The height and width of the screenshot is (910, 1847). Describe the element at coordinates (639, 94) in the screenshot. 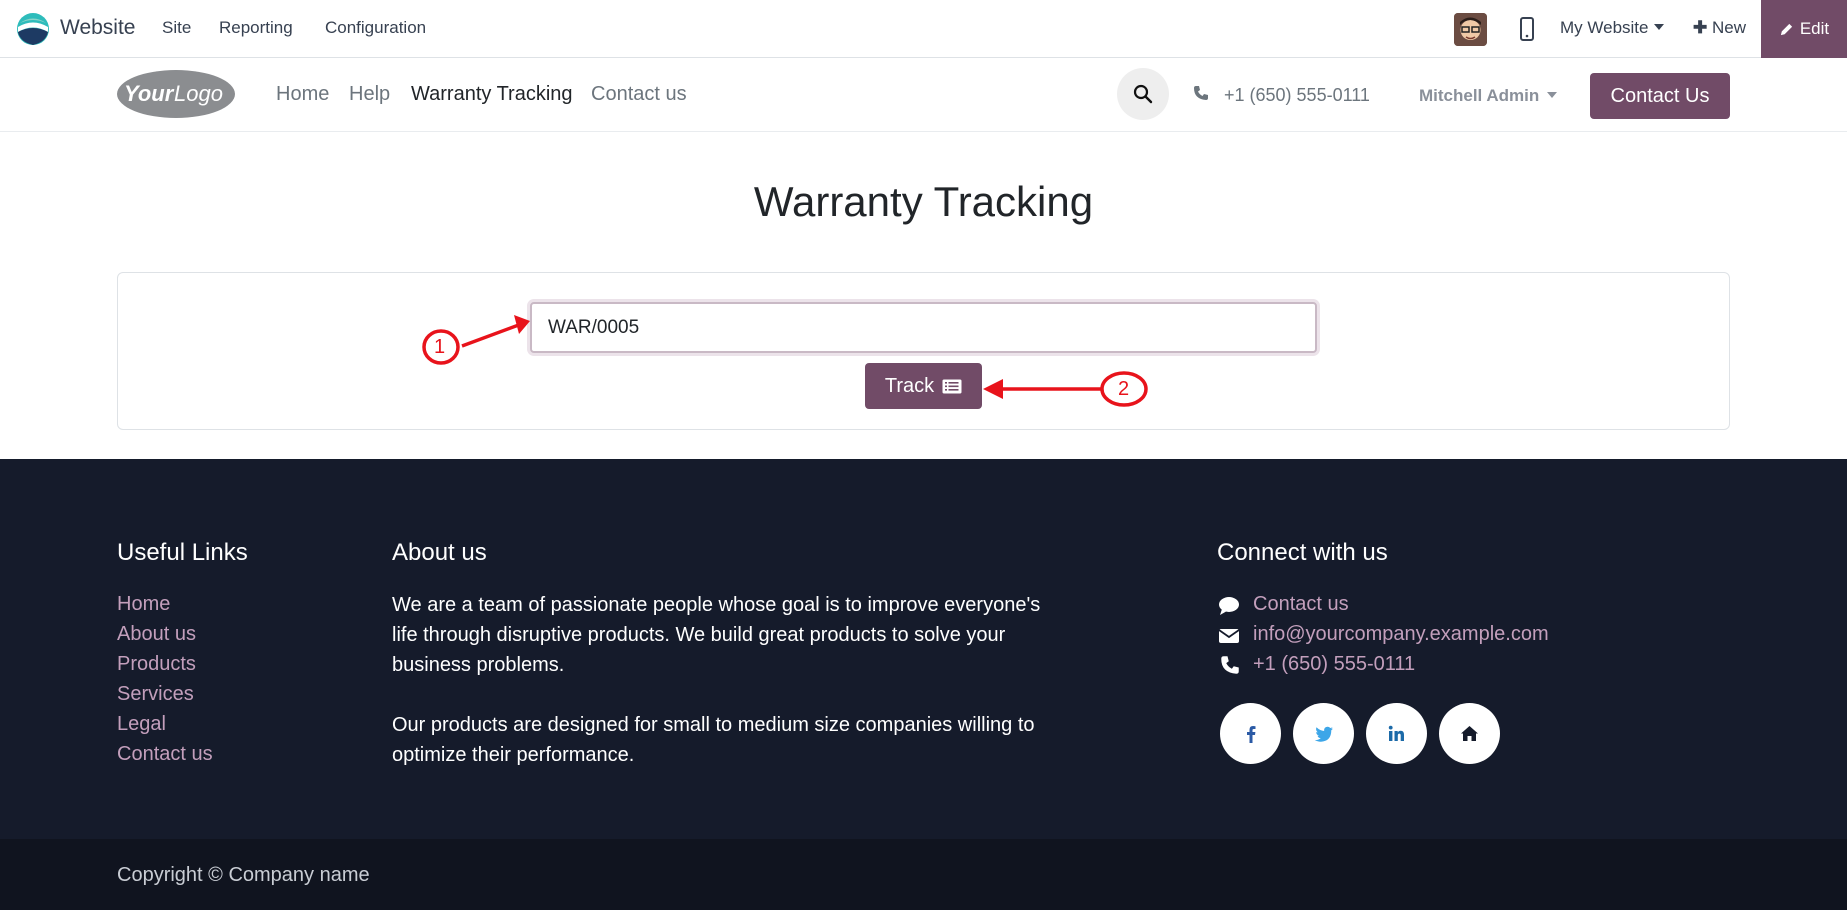

I see `nav-contact-us: Contact us` at that location.